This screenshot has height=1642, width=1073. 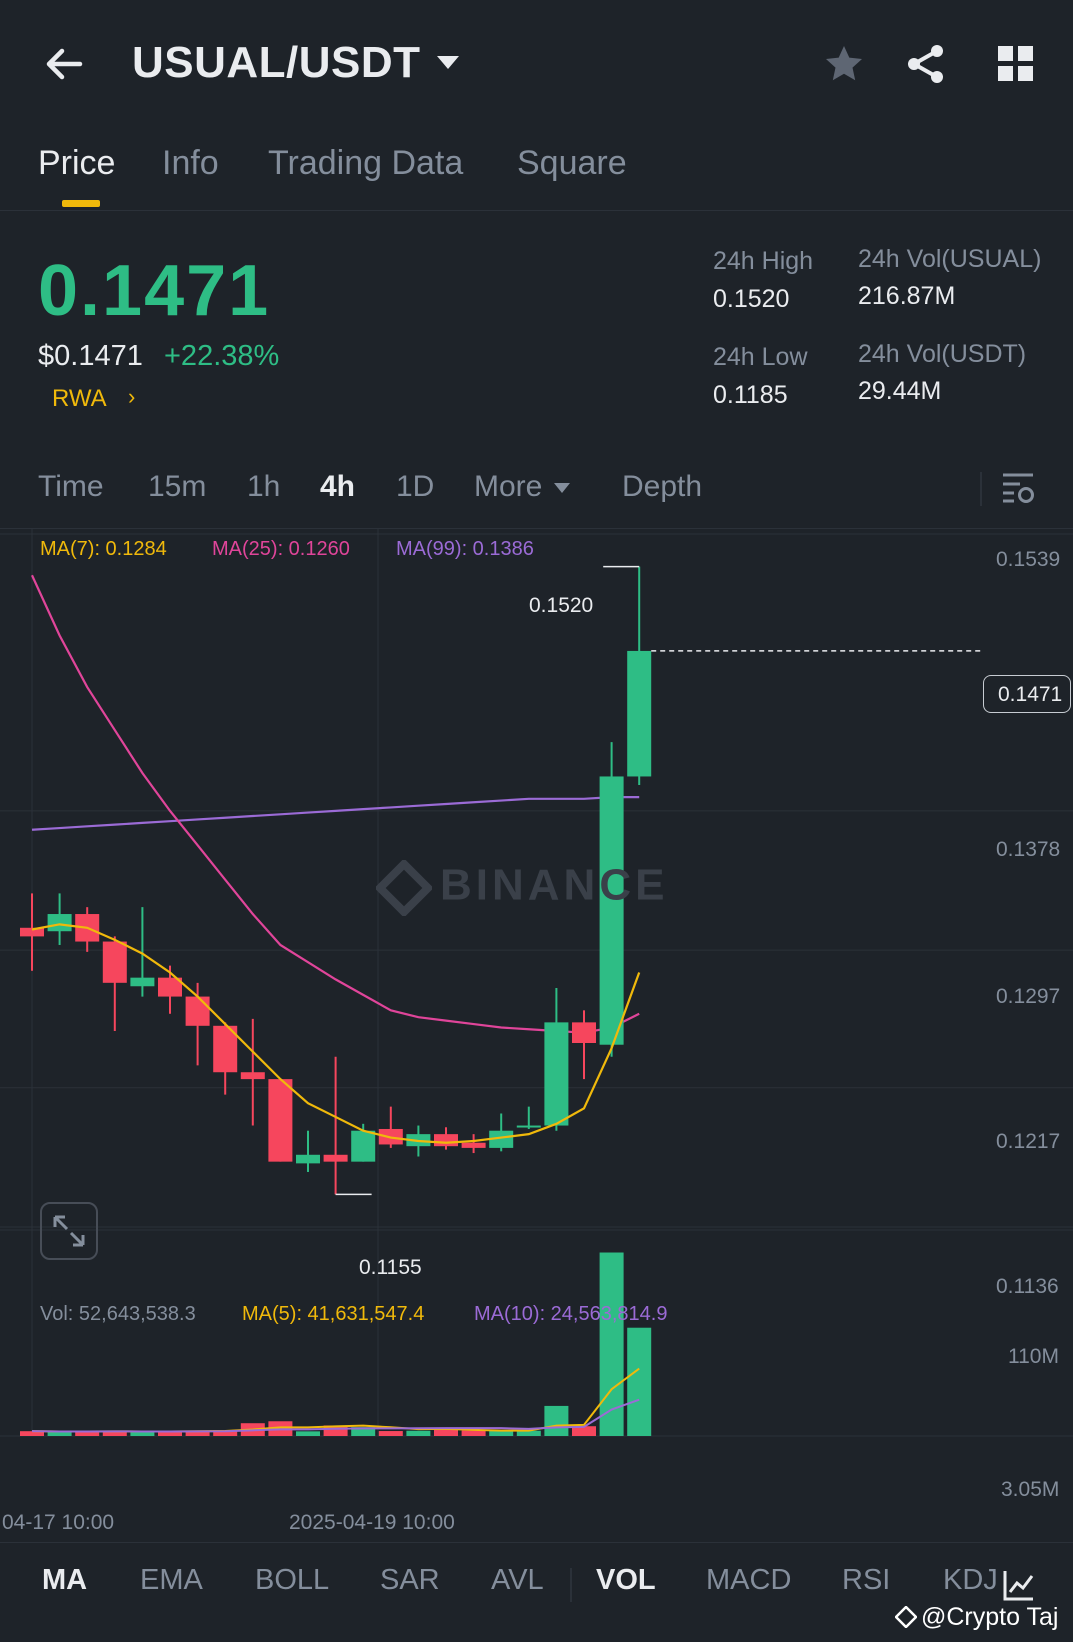 What do you see at coordinates (1030, 694) in the screenshot?
I see `current-price-label: 0.1471` at bounding box center [1030, 694].